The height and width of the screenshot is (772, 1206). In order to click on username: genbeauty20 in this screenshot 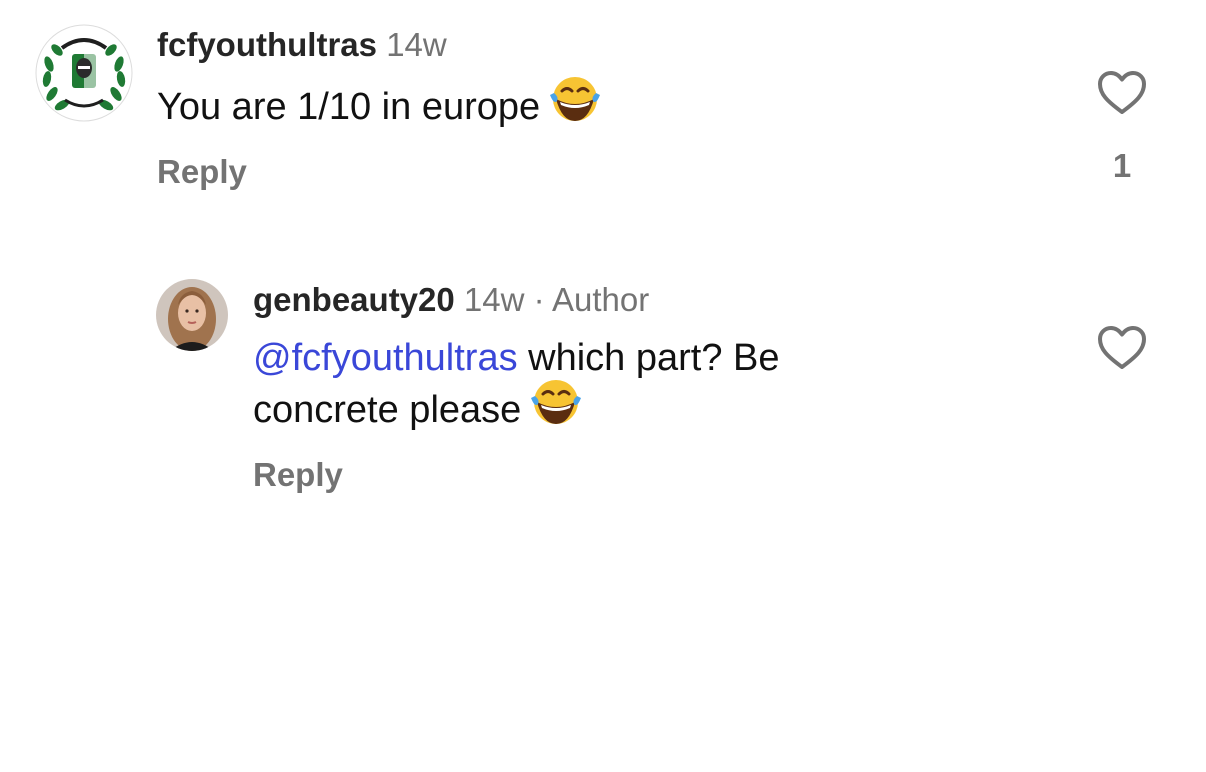, I will do `click(354, 299)`.